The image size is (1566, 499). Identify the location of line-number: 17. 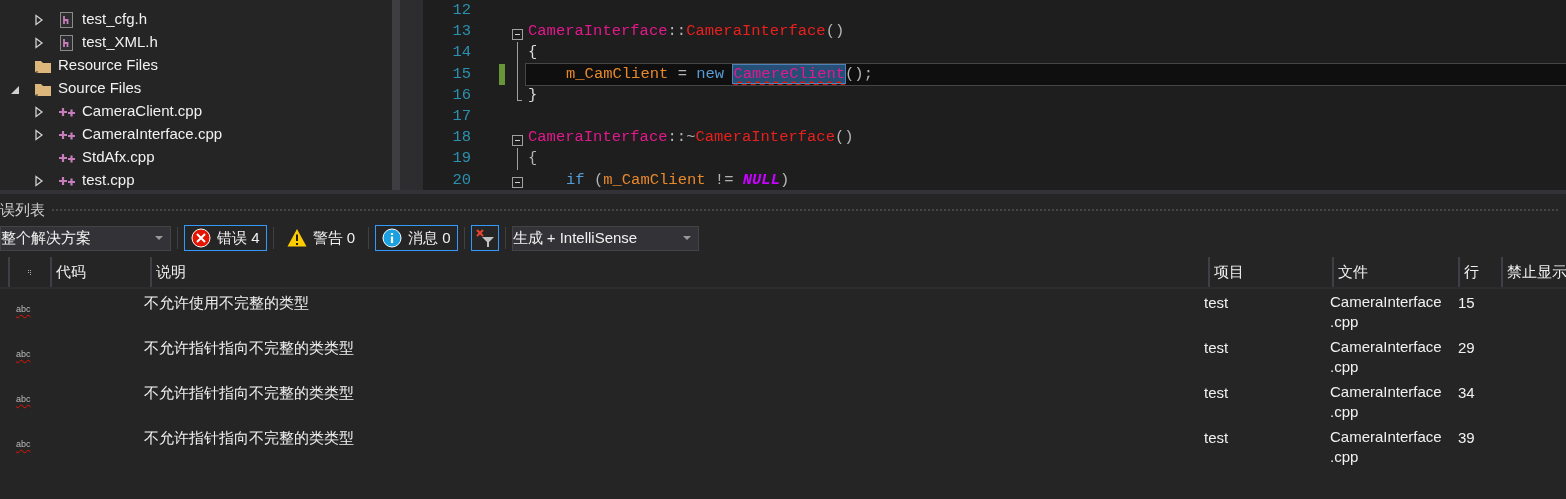
(461, 116).